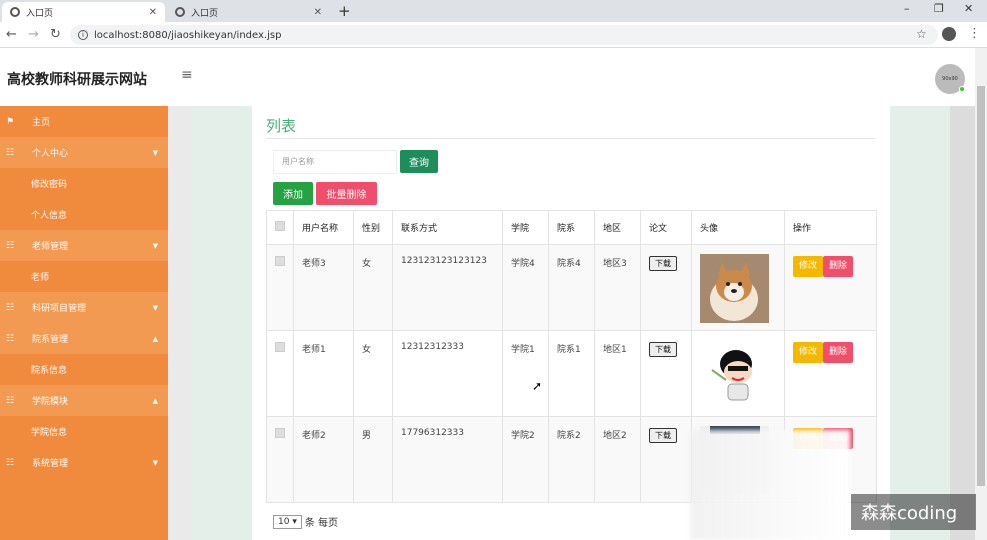 This screenshot has width=987, height=540. I want to click on divider, so click(571, 138).